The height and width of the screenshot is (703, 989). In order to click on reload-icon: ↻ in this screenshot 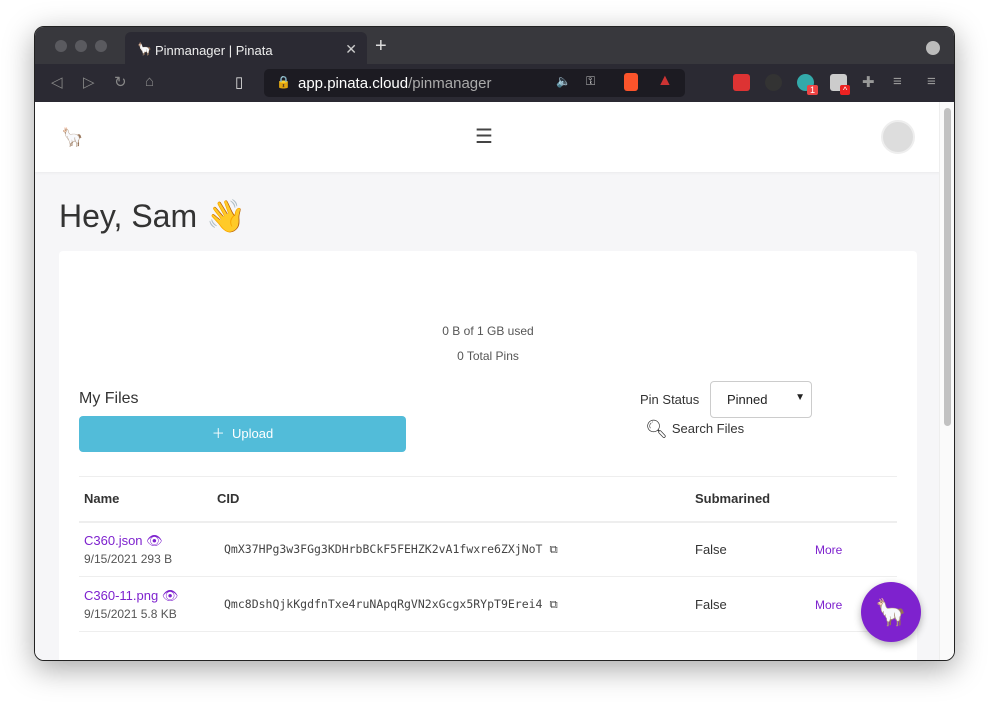, I will do `click(120, 82)`.